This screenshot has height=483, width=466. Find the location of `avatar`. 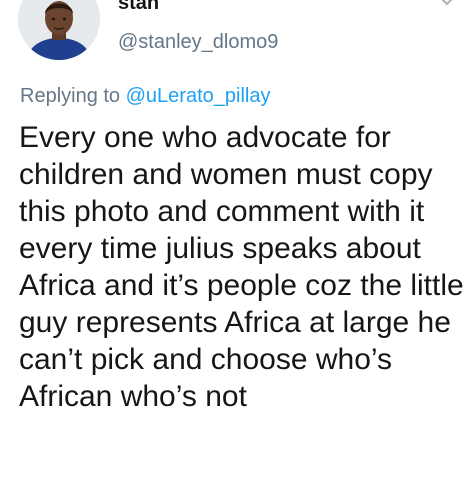

avatar is located at coordinates (59, 30).